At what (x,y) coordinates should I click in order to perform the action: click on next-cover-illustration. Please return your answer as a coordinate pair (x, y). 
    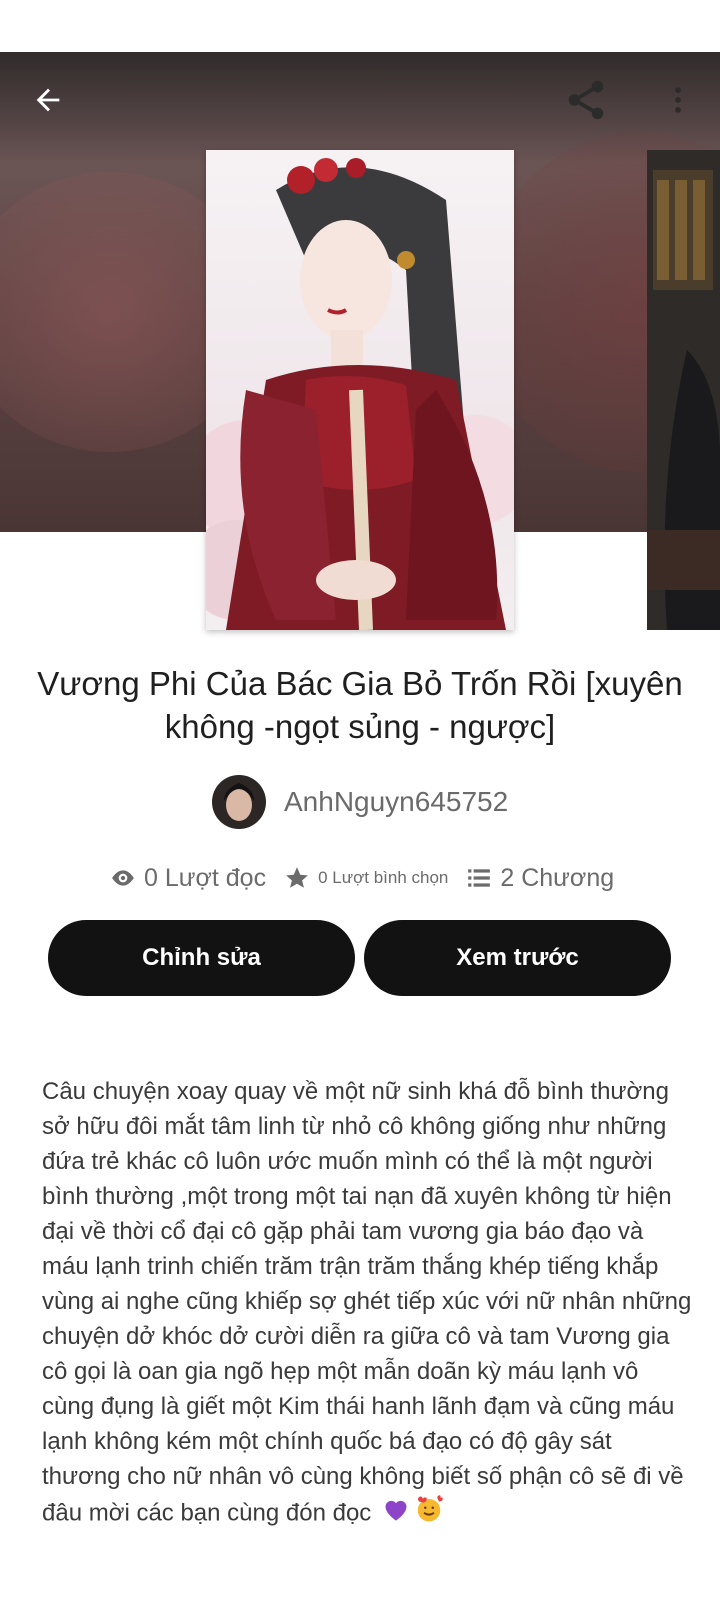
    Looking at the image, I should click on (683, 390).